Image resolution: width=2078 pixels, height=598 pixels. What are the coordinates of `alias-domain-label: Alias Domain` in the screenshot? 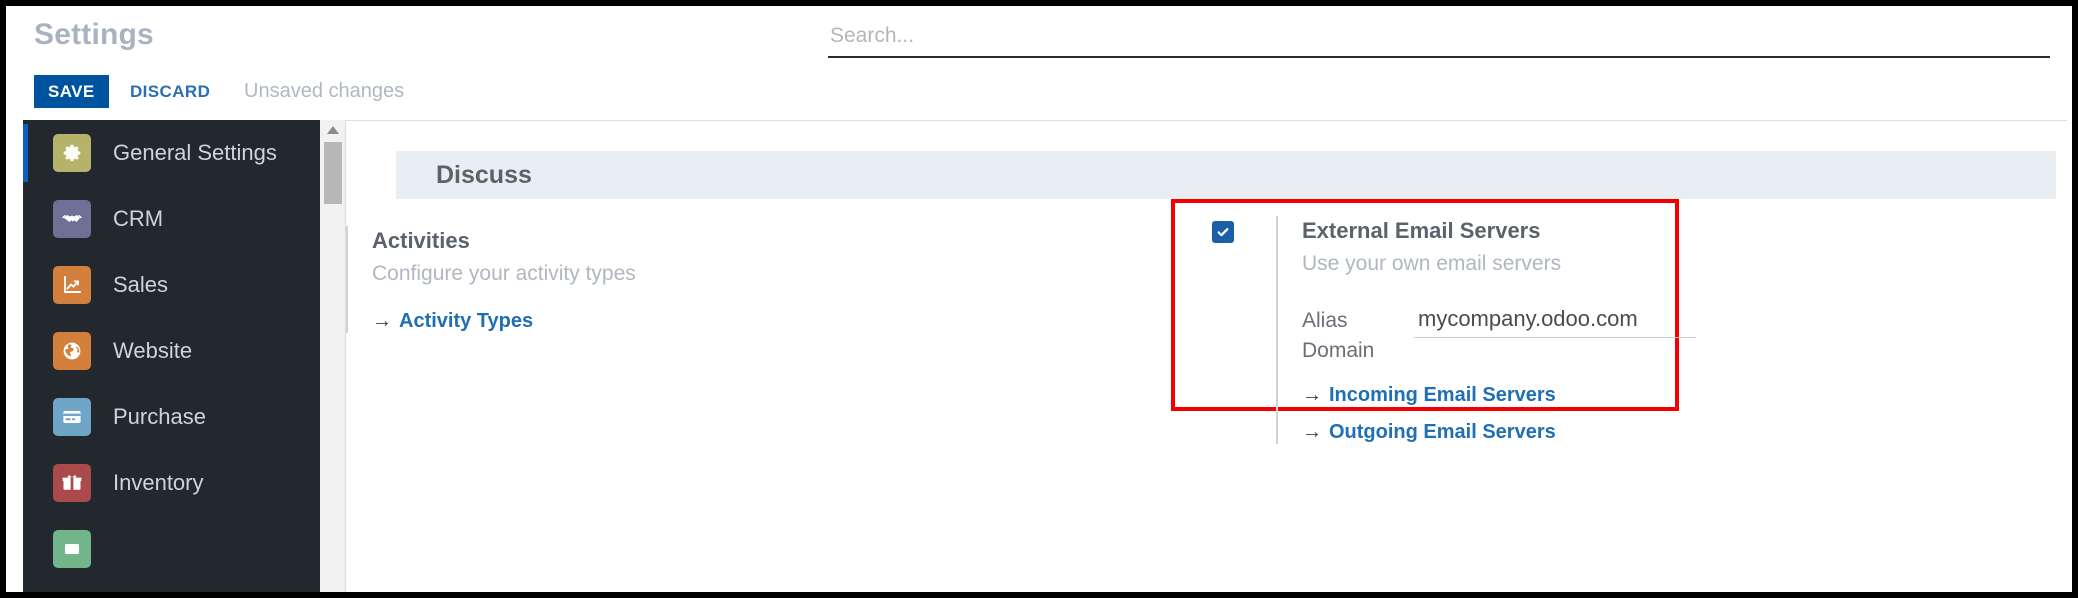 It's located at (1338, 335).